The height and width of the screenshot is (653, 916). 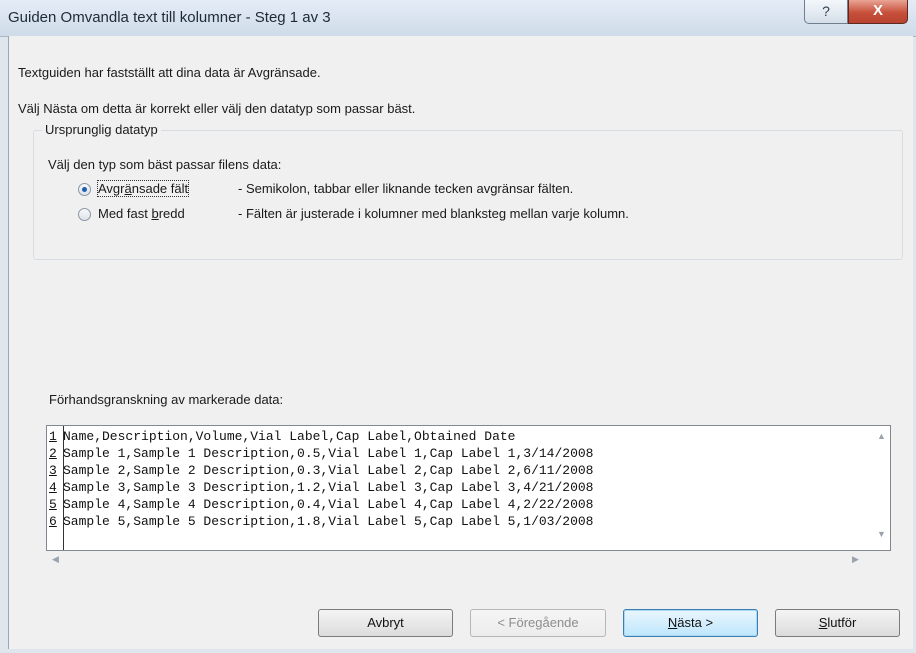 I want to click on datatype-group-legend: Ursprunglig datatyp, so click(x=101, y=129).